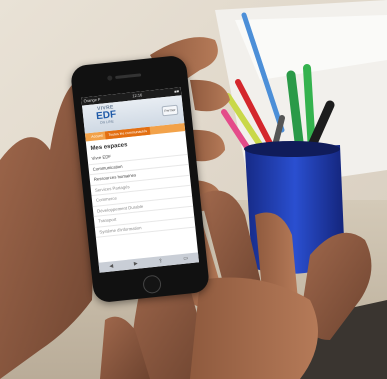 The width and height of the screenshot is (387, 379). Describe the element at coordinates (152, 284) in the screenshot. I see `home-button` at that location.